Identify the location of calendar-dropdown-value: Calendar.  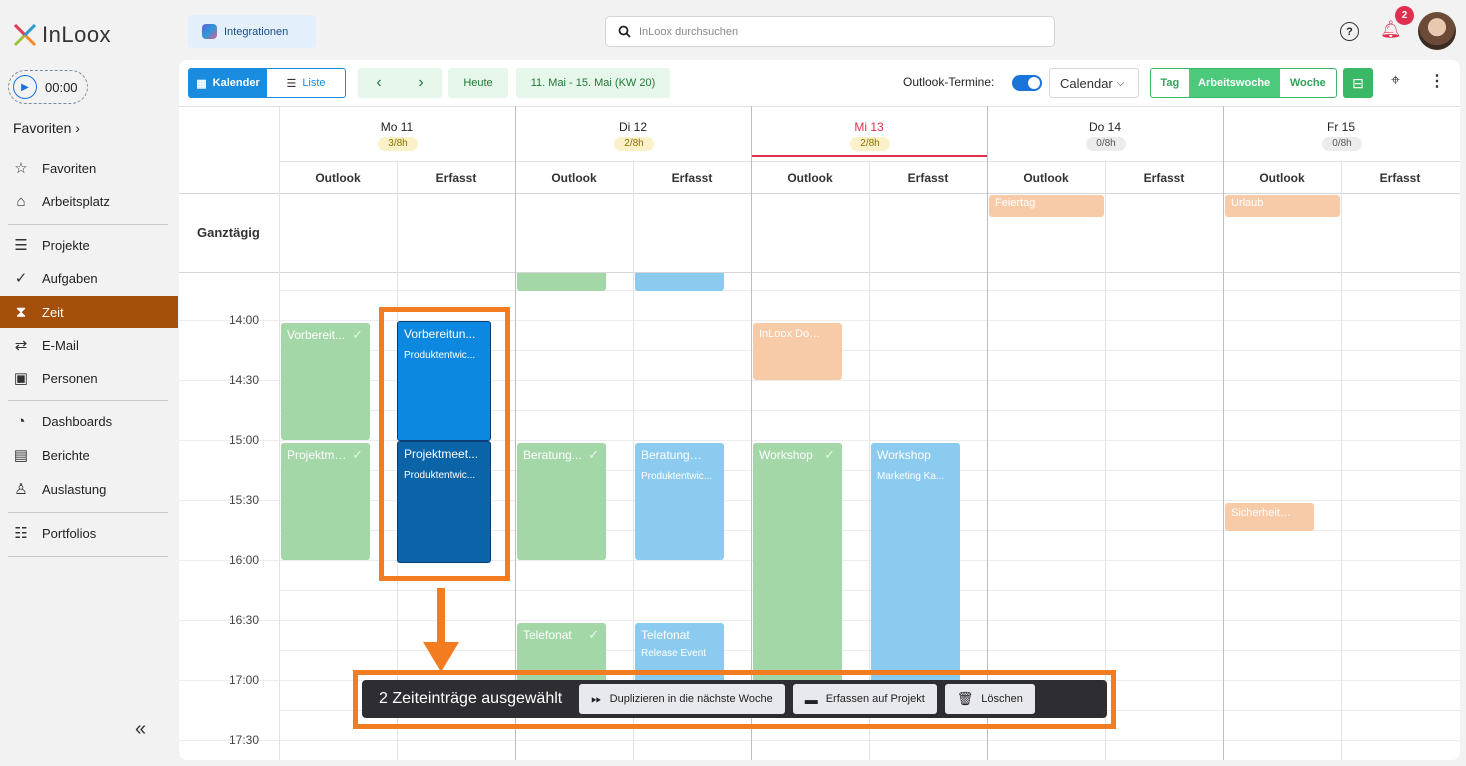
(1086, 83).